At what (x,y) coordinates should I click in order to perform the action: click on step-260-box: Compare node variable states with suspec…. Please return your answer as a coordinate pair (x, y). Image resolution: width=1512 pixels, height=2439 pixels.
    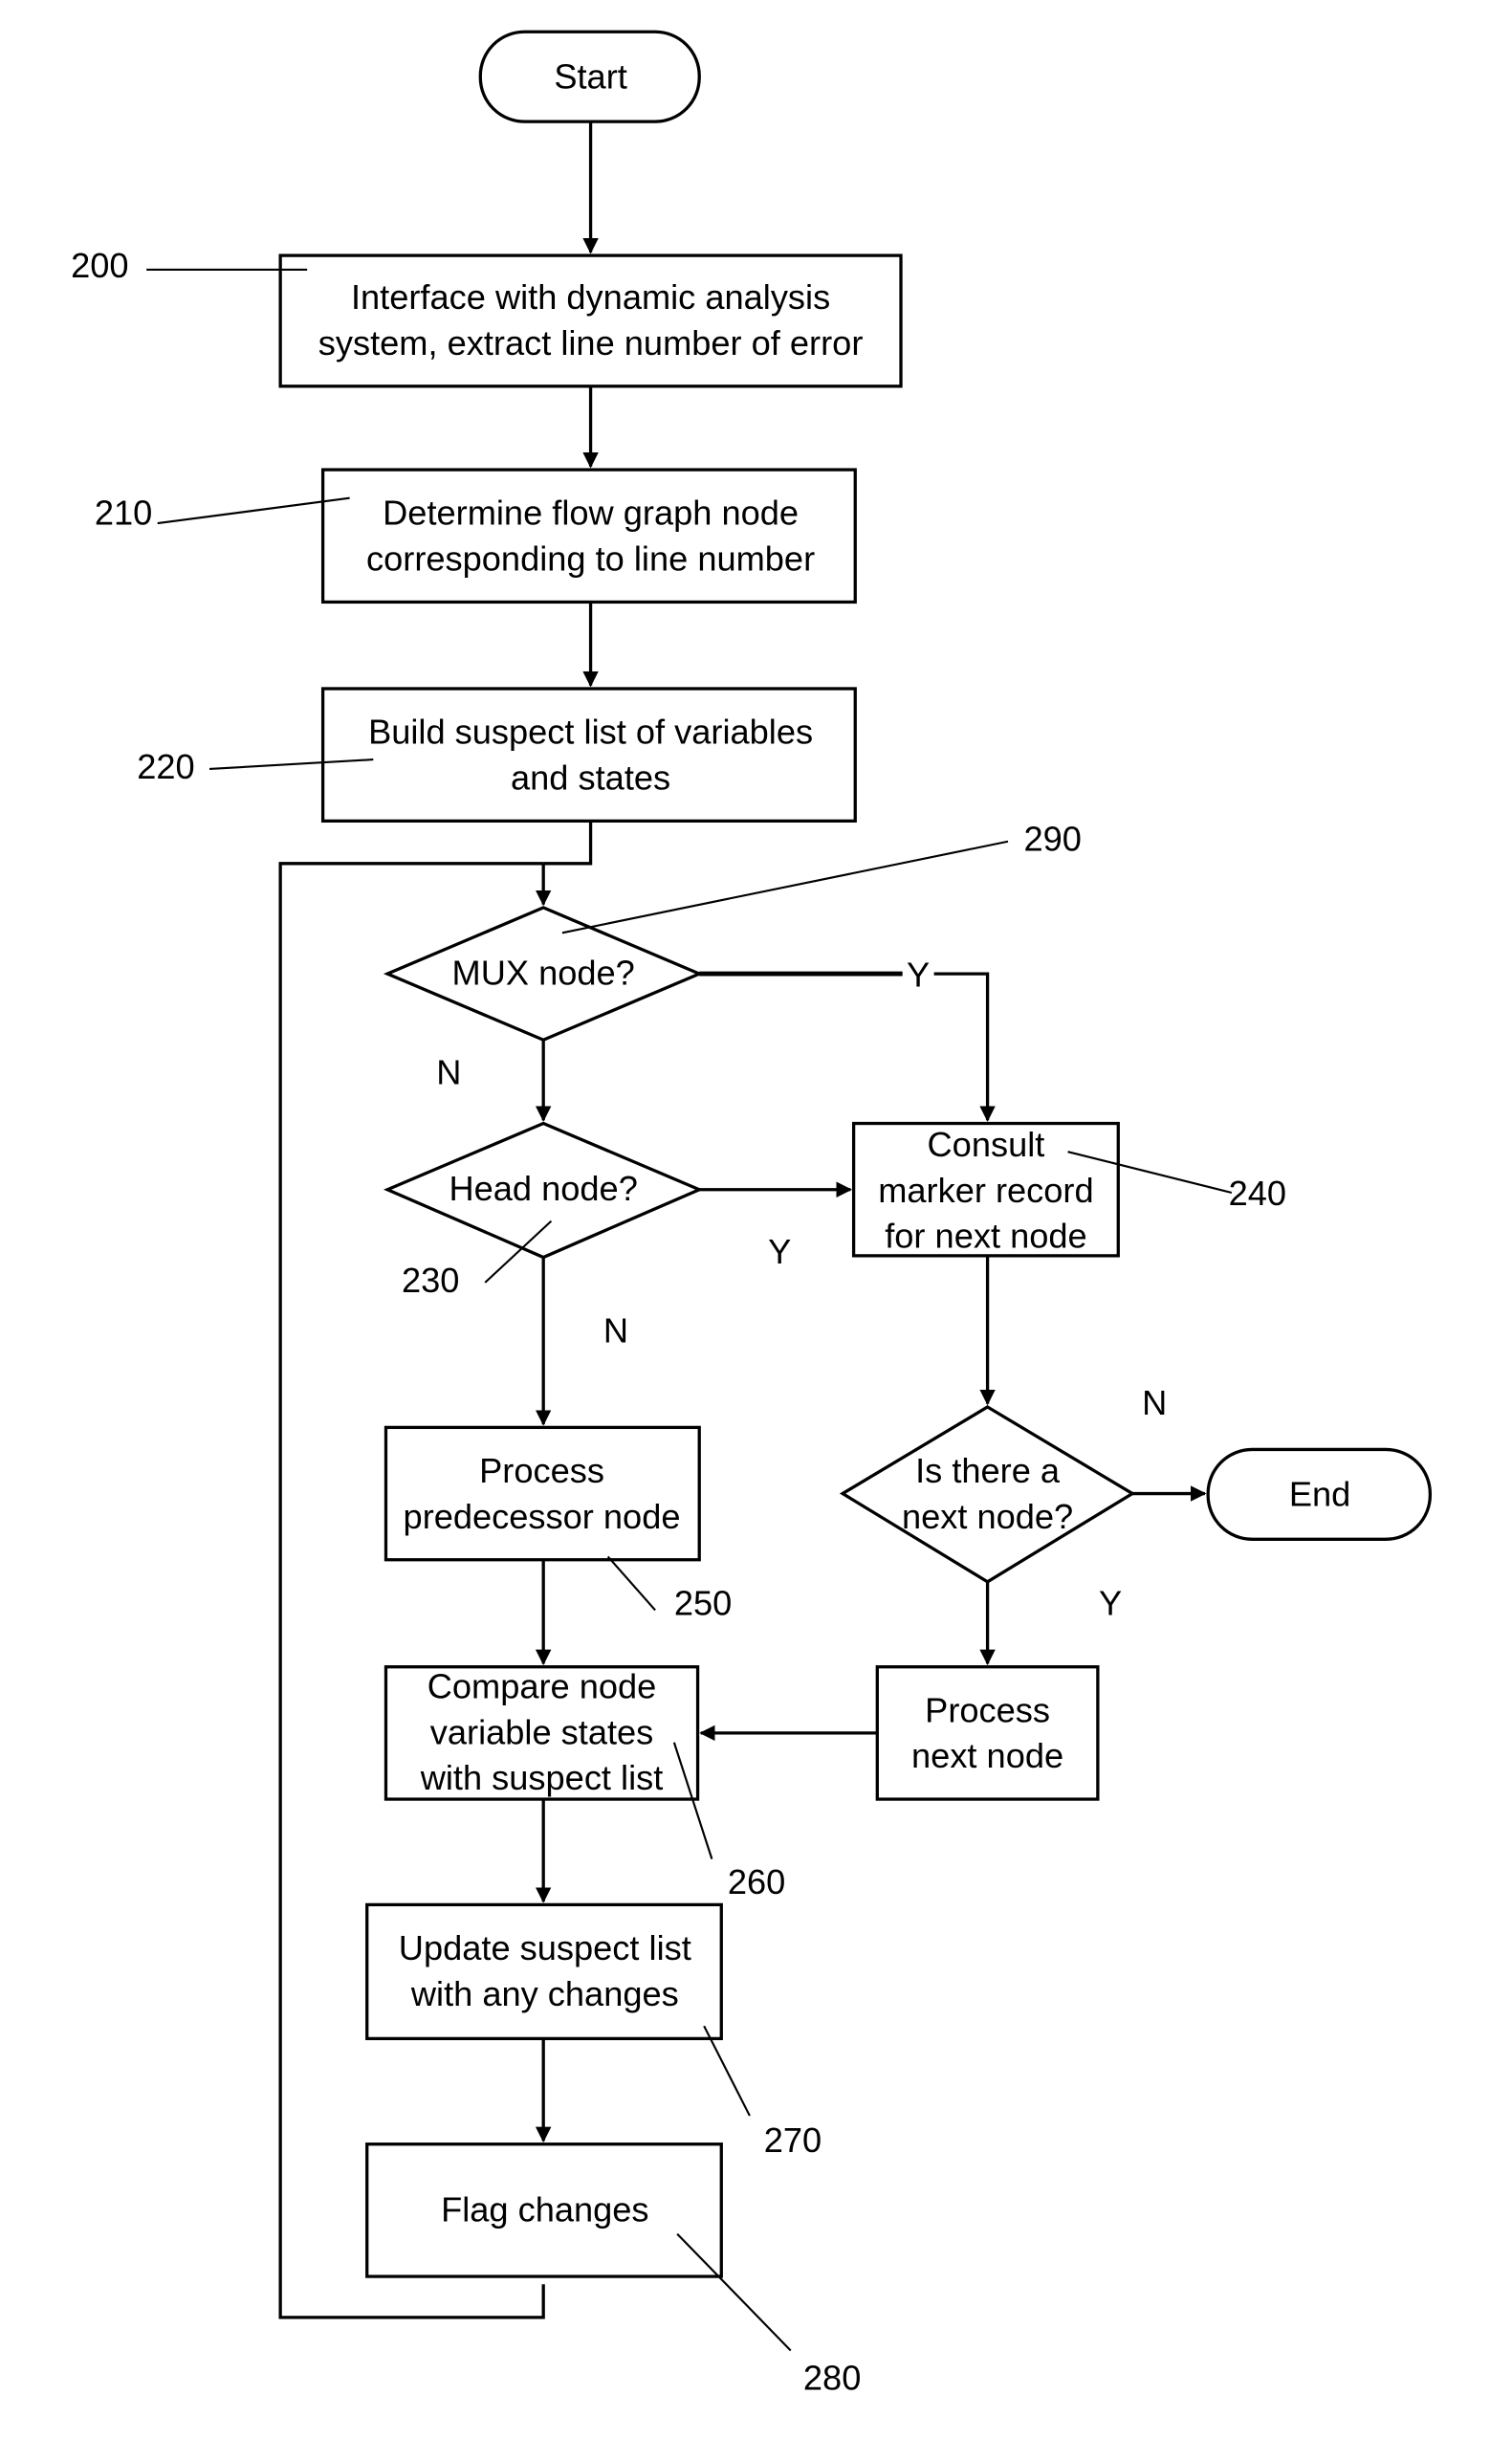
    Looking at the image, I should click on (541, 1733).